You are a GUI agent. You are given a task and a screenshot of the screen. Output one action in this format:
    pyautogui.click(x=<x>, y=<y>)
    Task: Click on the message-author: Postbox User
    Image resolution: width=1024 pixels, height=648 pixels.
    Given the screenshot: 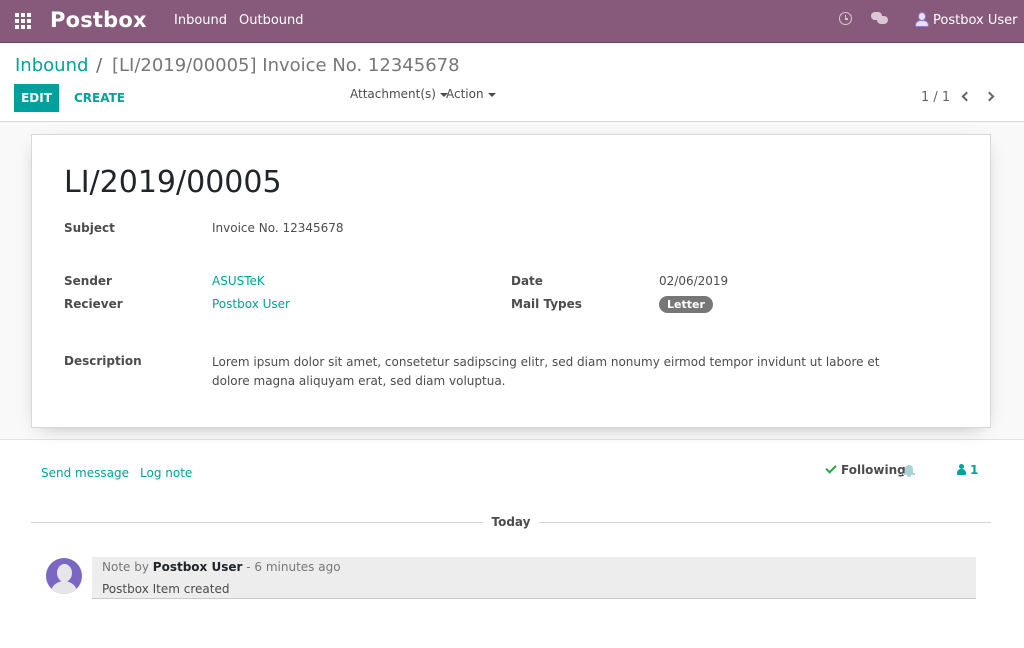 What is the action you would take?
    pyautogui.click(x=198, y=567)
    